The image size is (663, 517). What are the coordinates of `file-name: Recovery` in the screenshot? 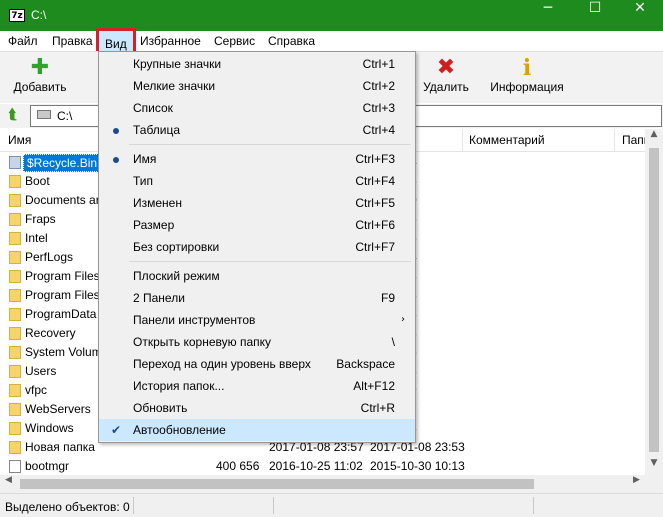 It's located at (50, 333).